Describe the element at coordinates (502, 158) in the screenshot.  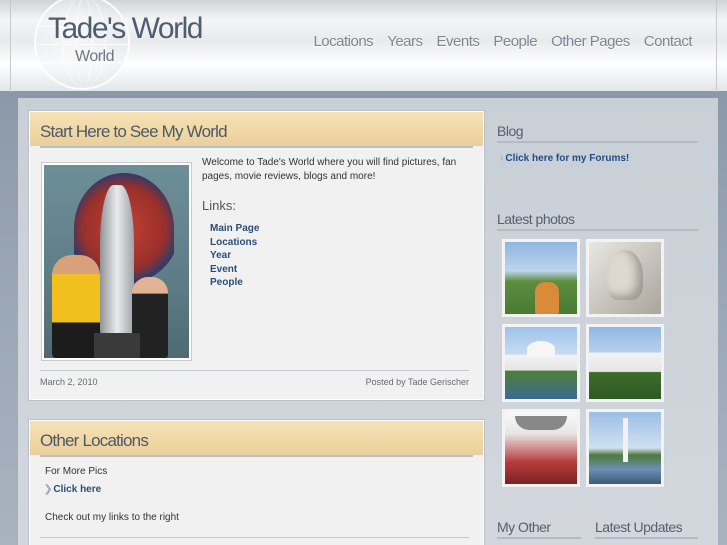
I see `chevron-right-icon: ›` at that location.